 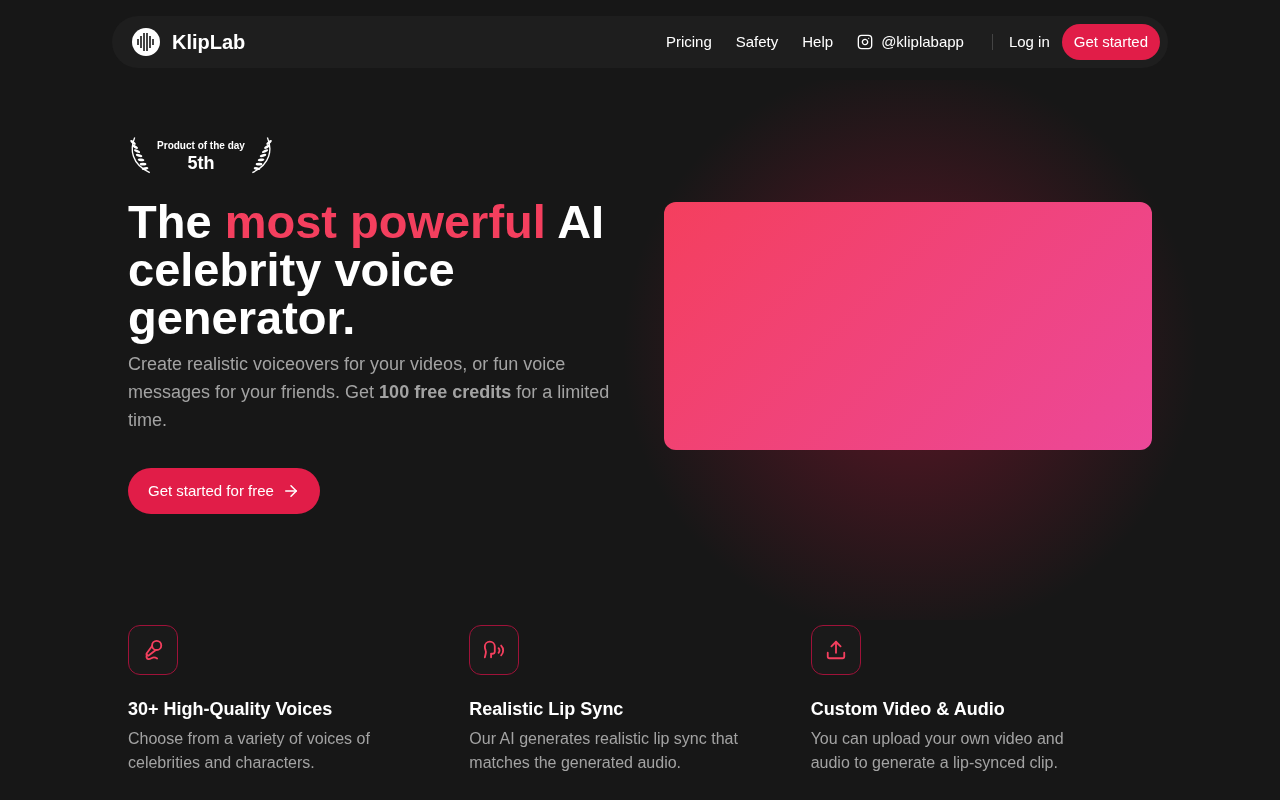 I want to click on upload-icon, so click(x=835, y=650).